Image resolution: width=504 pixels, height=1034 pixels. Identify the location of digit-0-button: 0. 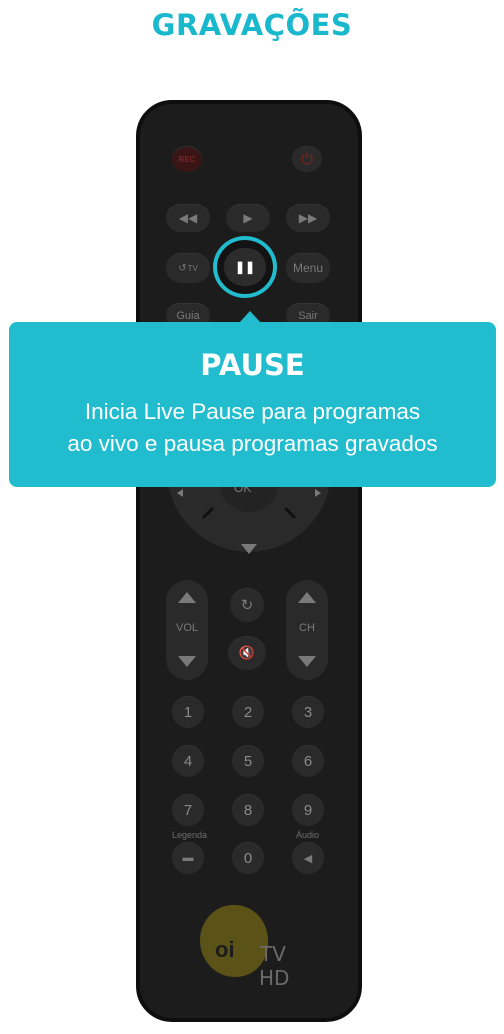
(248, 858).